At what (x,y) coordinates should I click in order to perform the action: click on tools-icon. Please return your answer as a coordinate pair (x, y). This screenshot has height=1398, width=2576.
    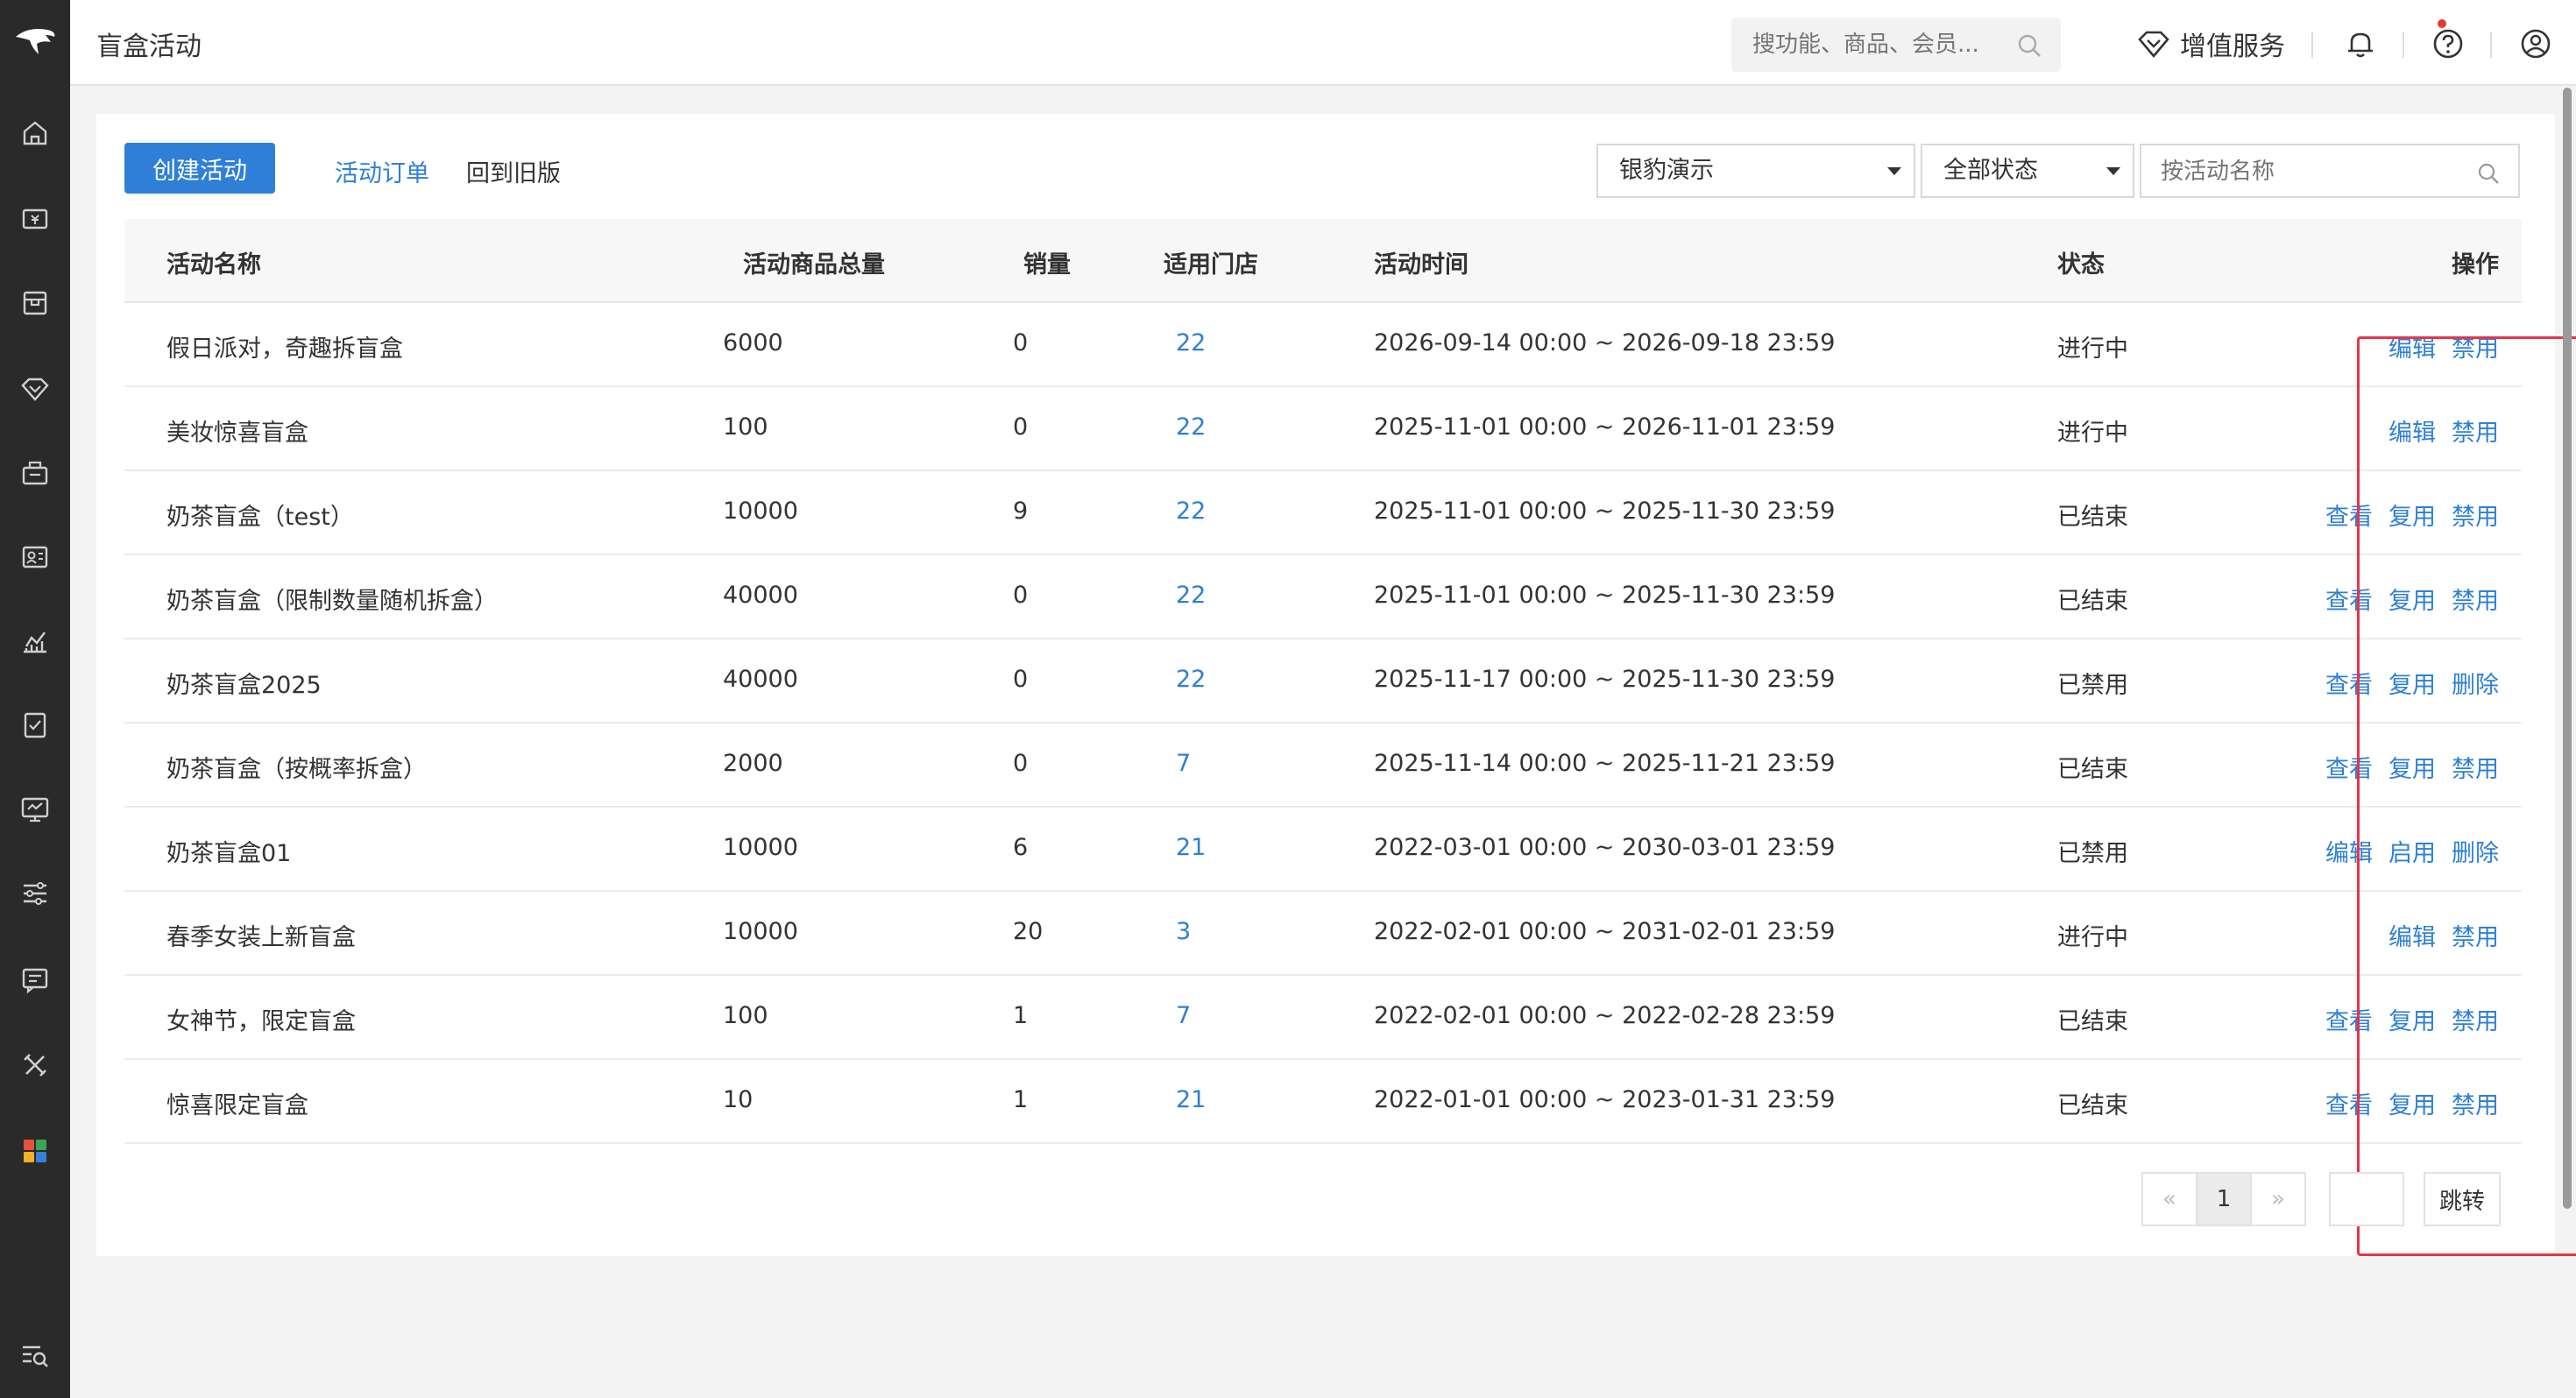
    Looking at the image, I should click on (35, 1065).